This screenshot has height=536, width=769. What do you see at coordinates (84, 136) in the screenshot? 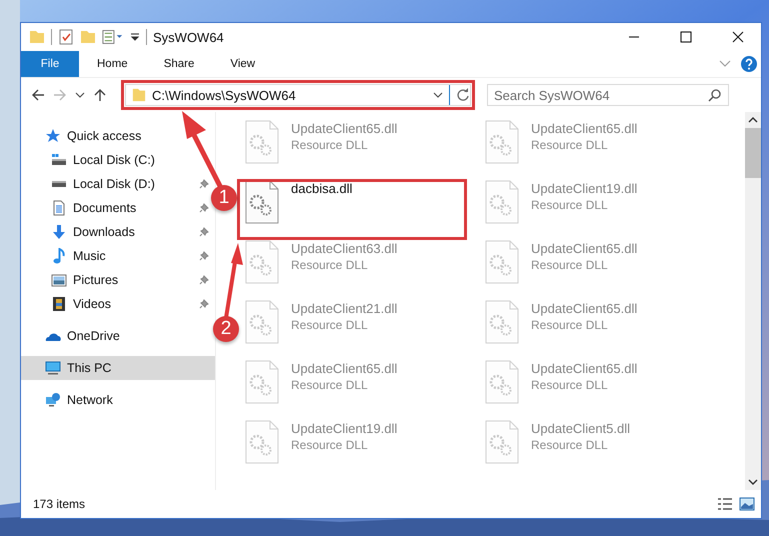
I see `sidebar-item: Quick access` at bounding box center [84, 136].